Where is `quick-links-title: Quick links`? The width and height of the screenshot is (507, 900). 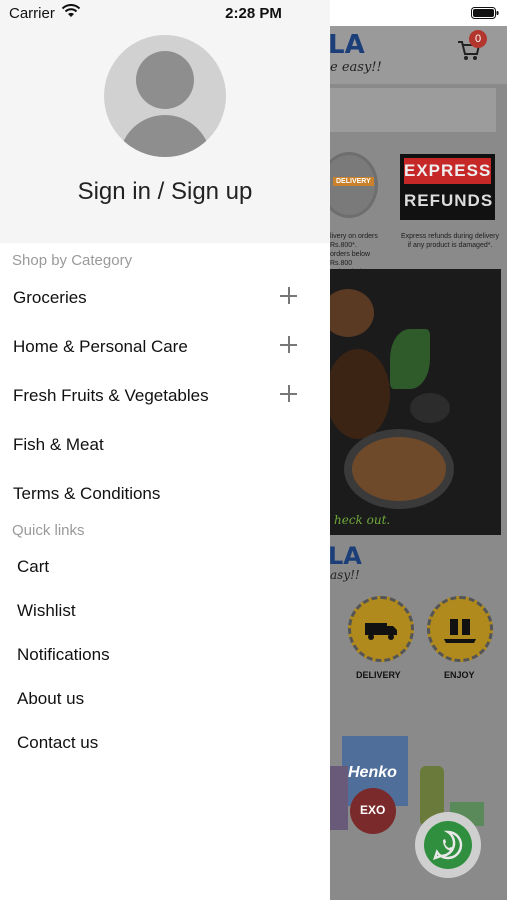
quick-links-title: Quick links is located at coordinates (48, 530).